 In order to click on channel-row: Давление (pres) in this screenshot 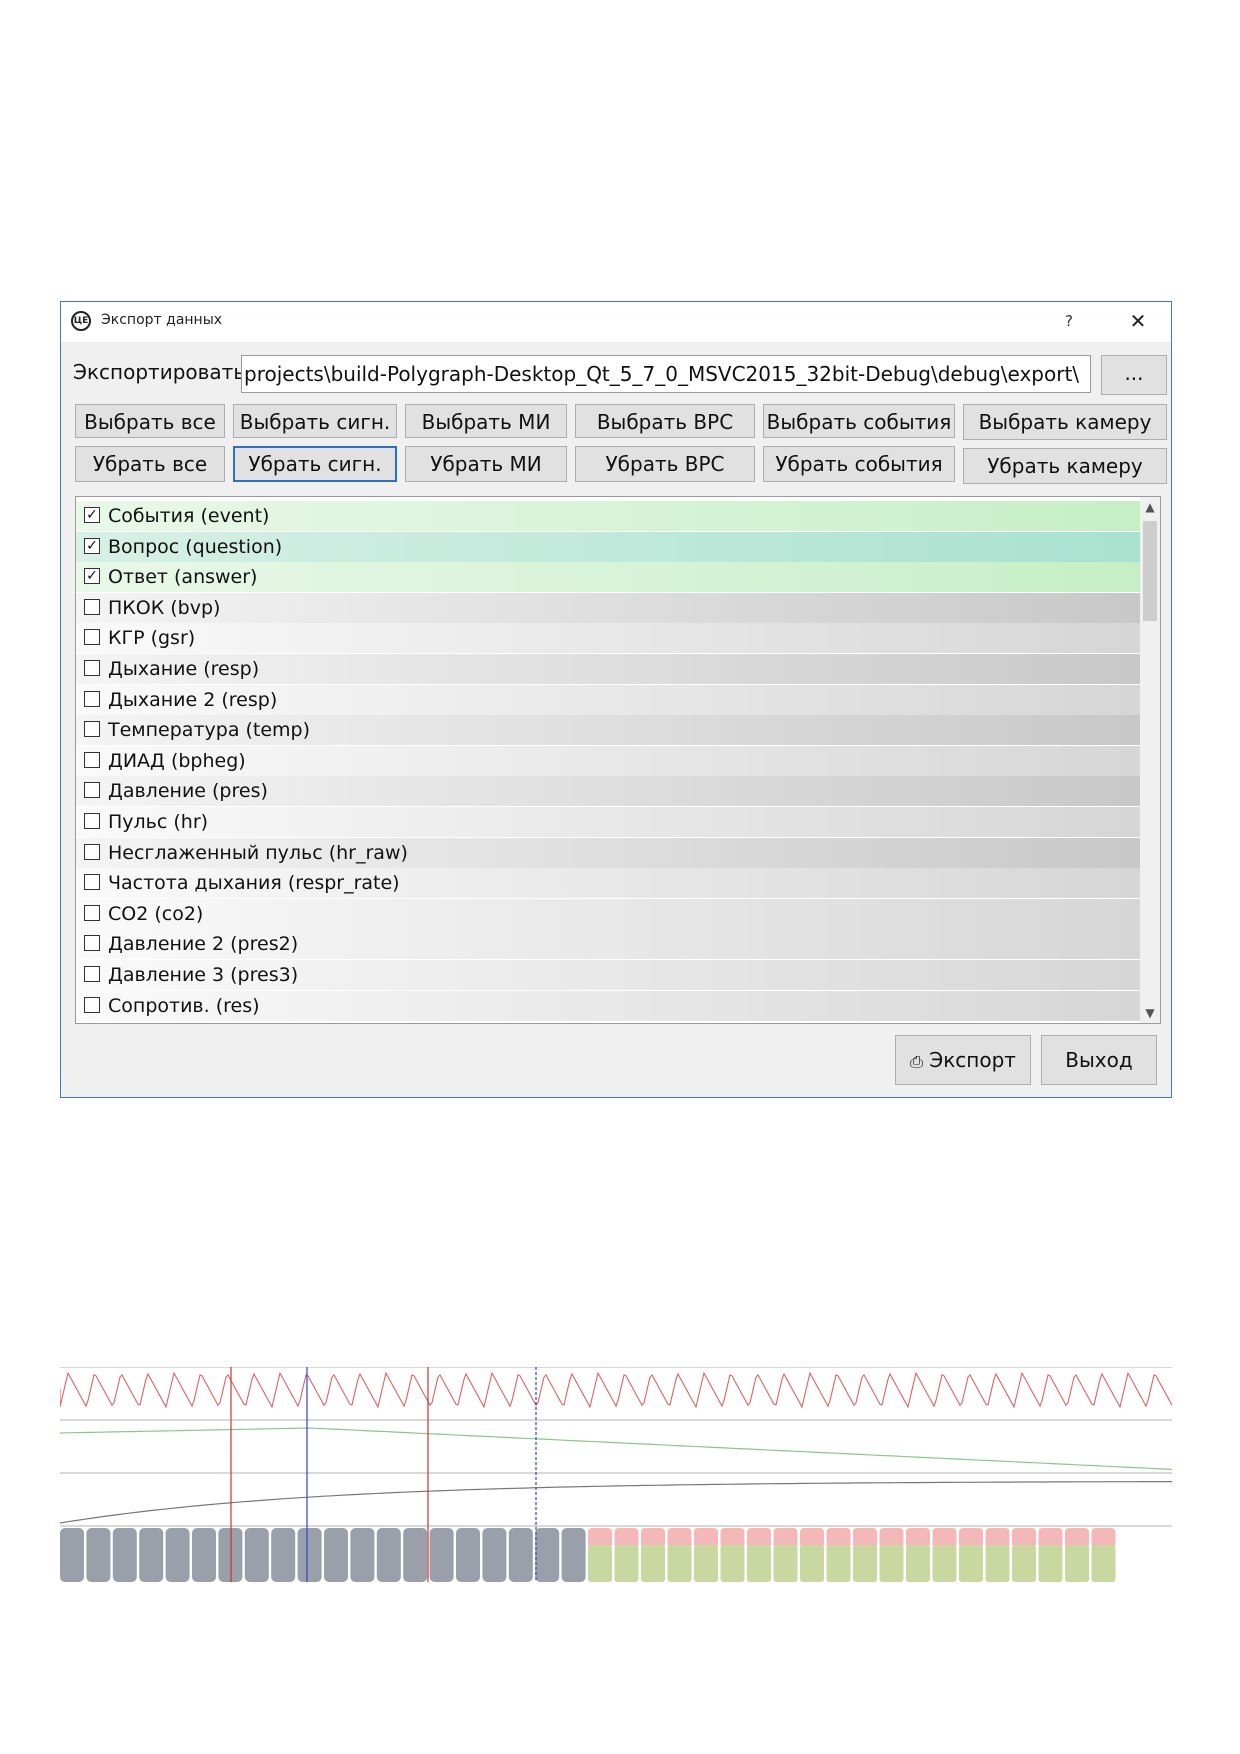, I will do `click(608, 791)`.